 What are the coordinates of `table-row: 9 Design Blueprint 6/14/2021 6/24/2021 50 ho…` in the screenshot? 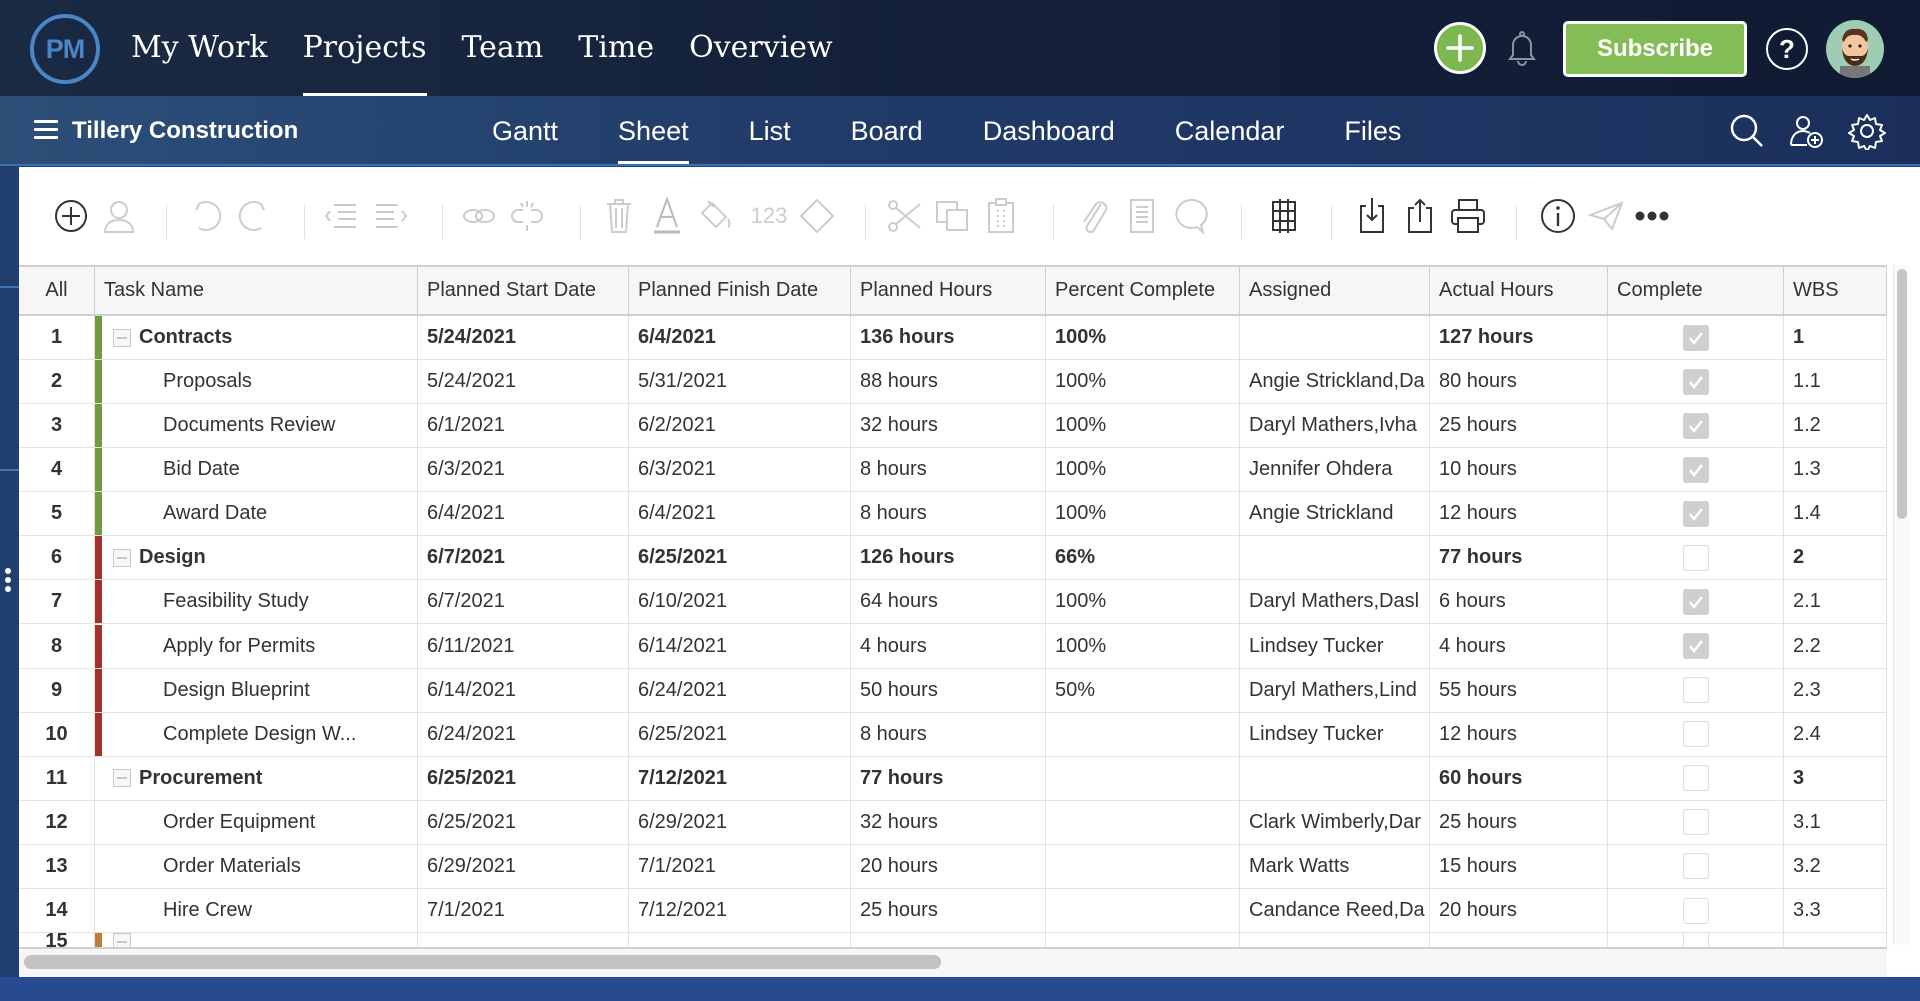 It's located at (953, 690).